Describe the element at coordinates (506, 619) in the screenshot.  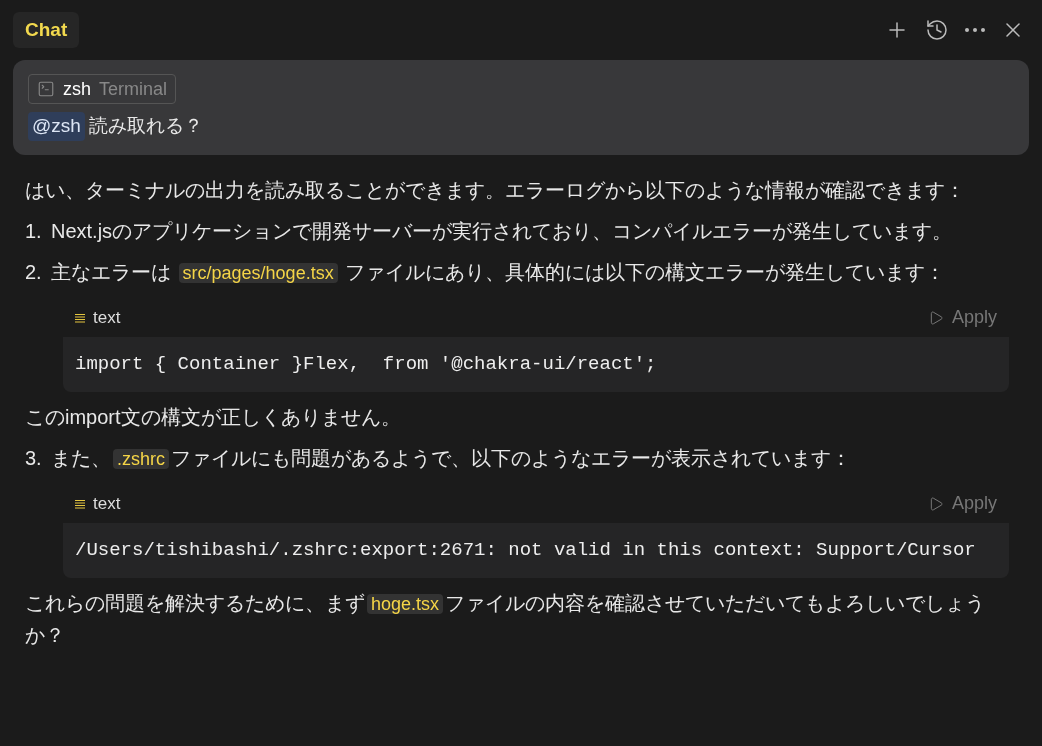
I see `paragraph-text: これらの問題を解決するために、まず hoge.tsx ファイルの内容を確認させていただいてもよろしいでしょうか？` at that location.